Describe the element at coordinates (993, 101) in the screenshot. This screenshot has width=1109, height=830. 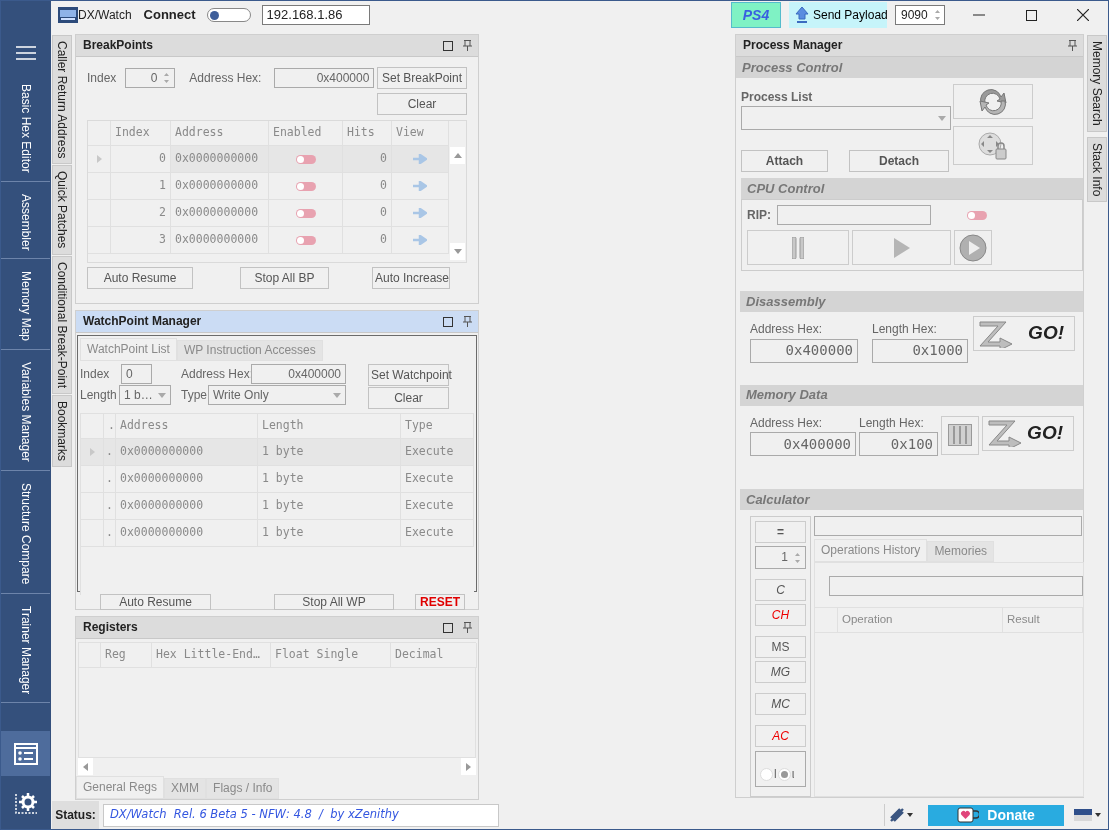
I see `refresh-button` at that location.